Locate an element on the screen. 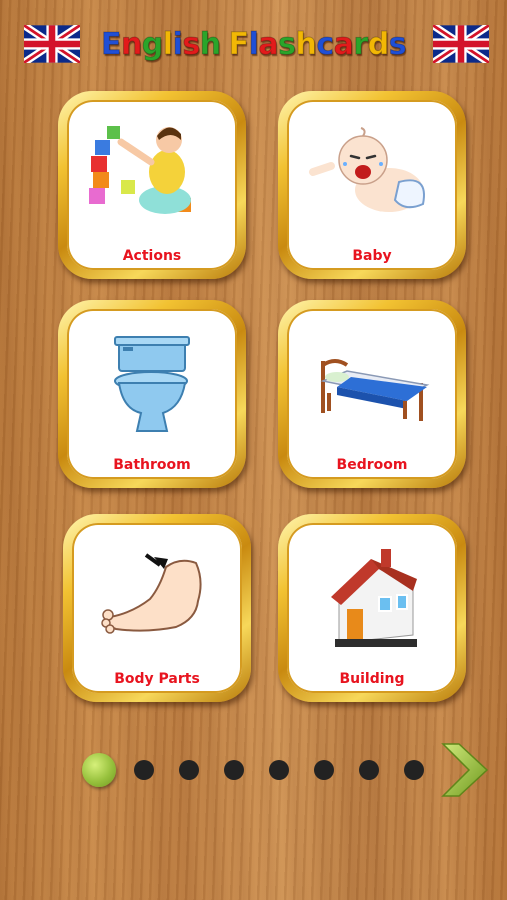  title-letter: d is located at coordinates (378, 44).